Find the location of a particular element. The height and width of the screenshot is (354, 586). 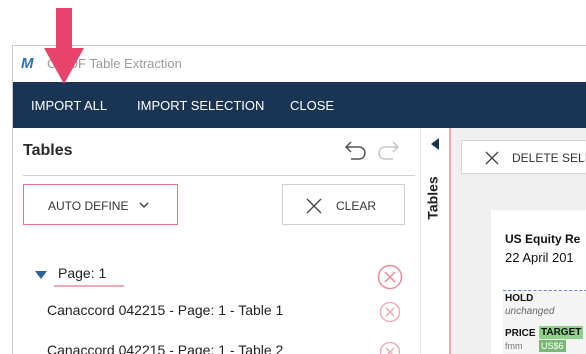

pointer-arrow-icon is located at coordinates (64, 46).